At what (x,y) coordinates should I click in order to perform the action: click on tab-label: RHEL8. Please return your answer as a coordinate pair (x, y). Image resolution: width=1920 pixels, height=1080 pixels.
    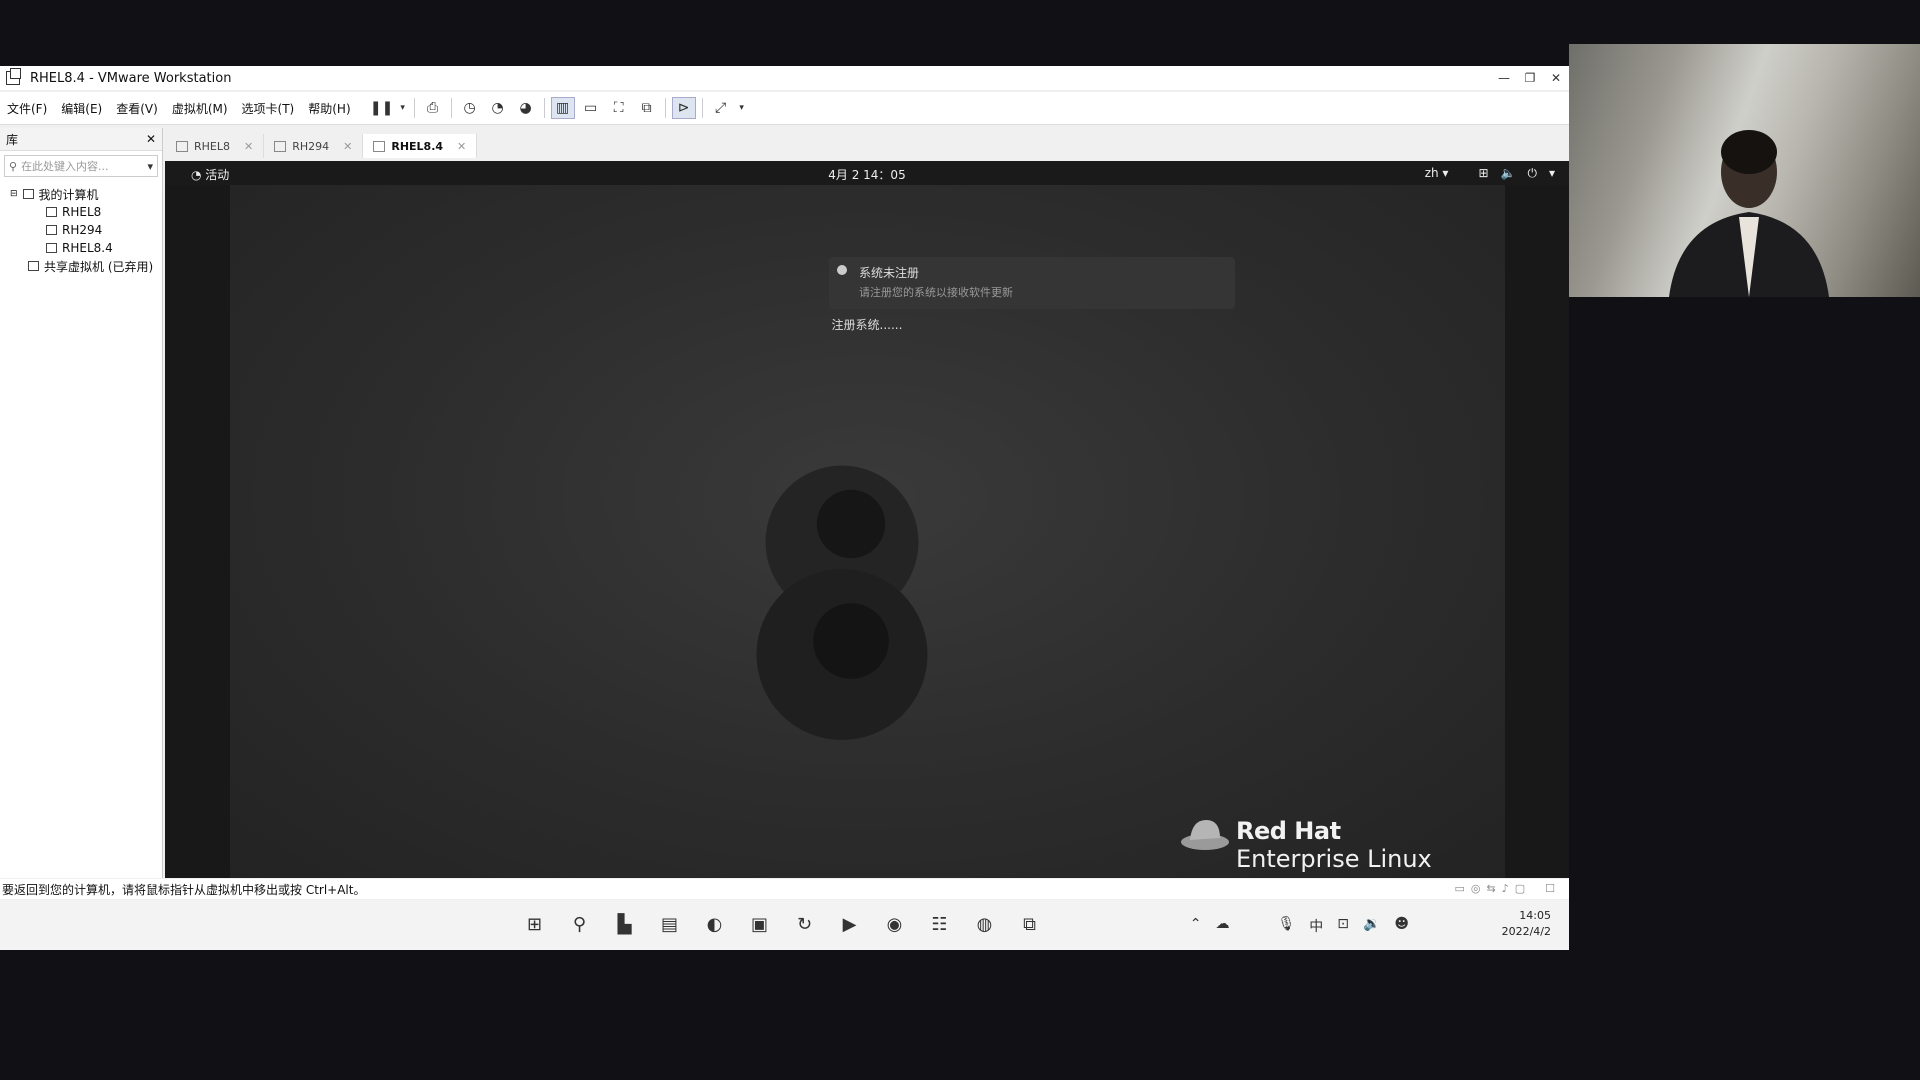
    Looking at the image, I should click on (212, 146).